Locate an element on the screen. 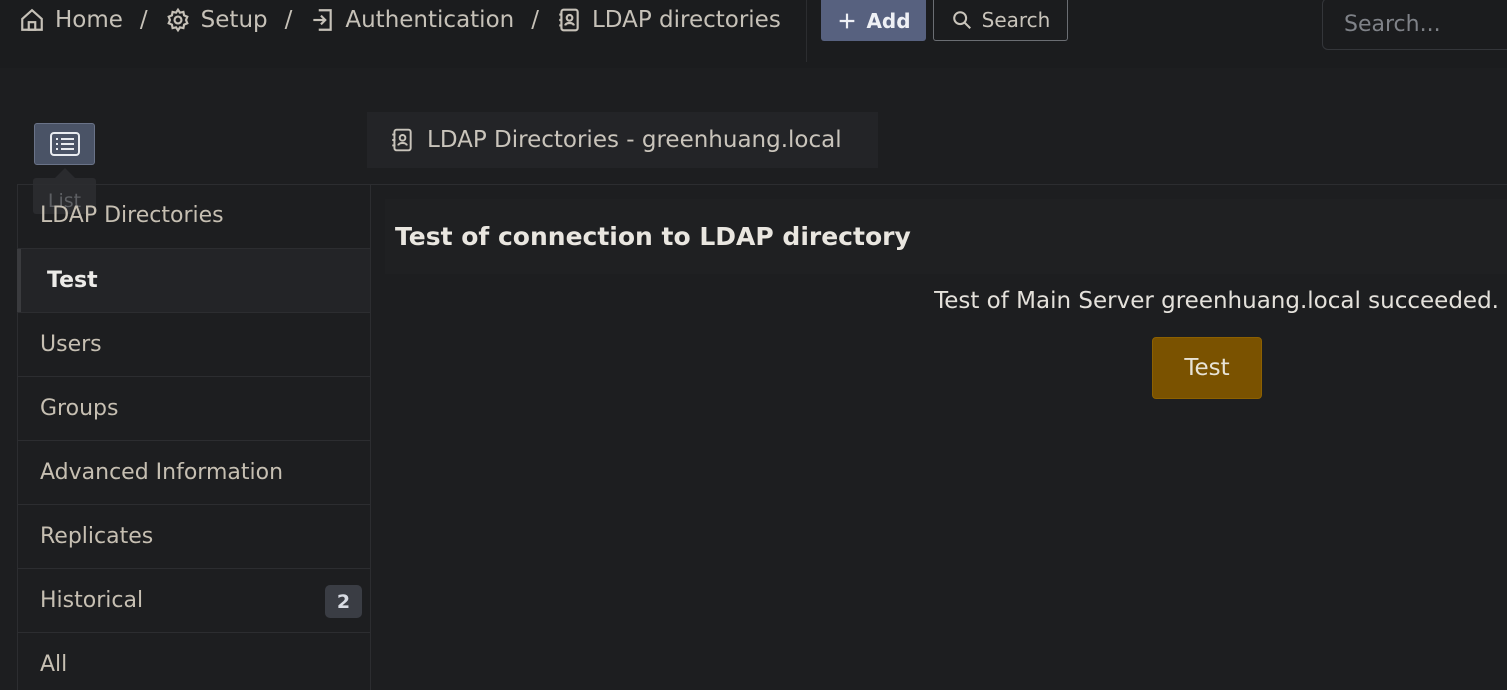  sidebar-item-ldap-directories: LDAP Directories is located at coordinates (194, 217).